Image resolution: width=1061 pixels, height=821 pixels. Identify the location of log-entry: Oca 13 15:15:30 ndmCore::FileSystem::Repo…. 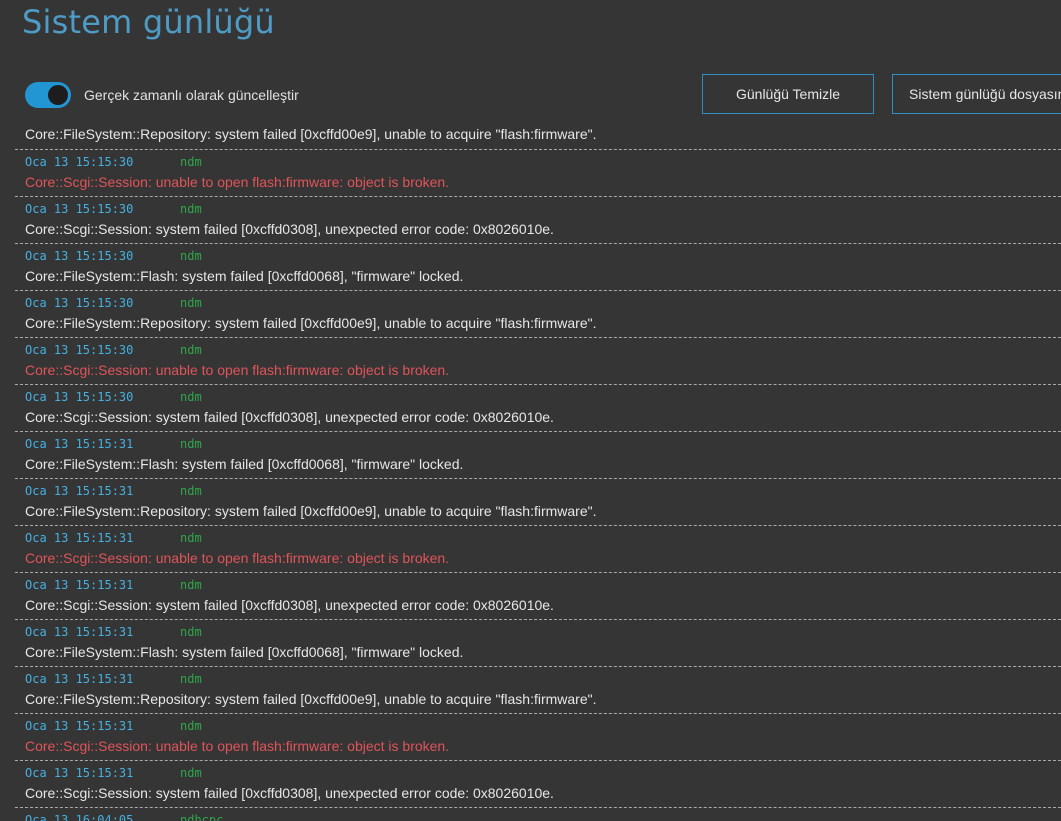
(538, 314).